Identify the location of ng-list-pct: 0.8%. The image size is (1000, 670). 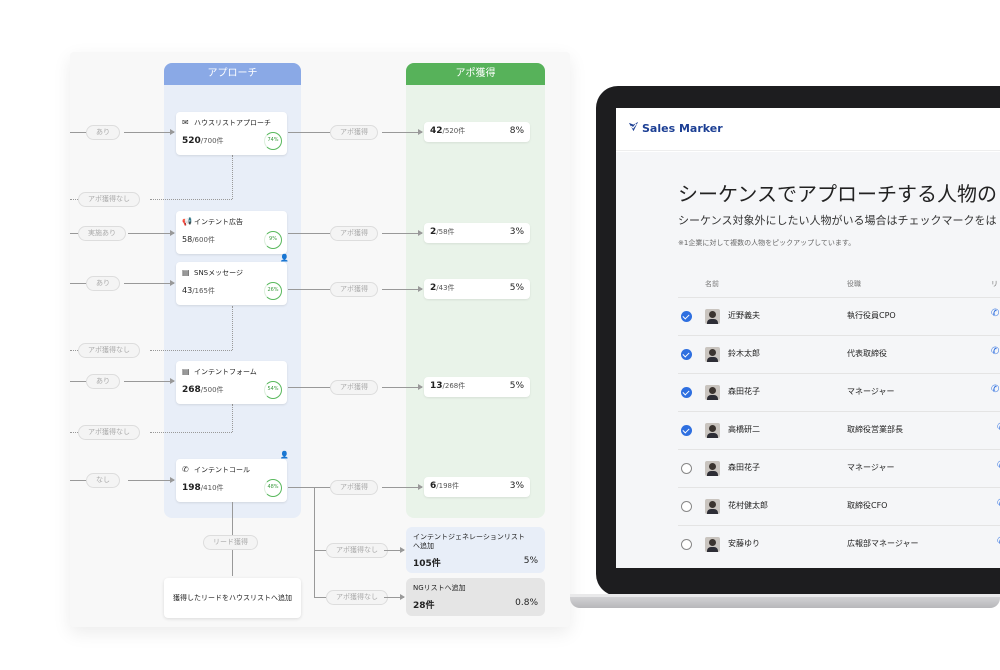
(526, 603).